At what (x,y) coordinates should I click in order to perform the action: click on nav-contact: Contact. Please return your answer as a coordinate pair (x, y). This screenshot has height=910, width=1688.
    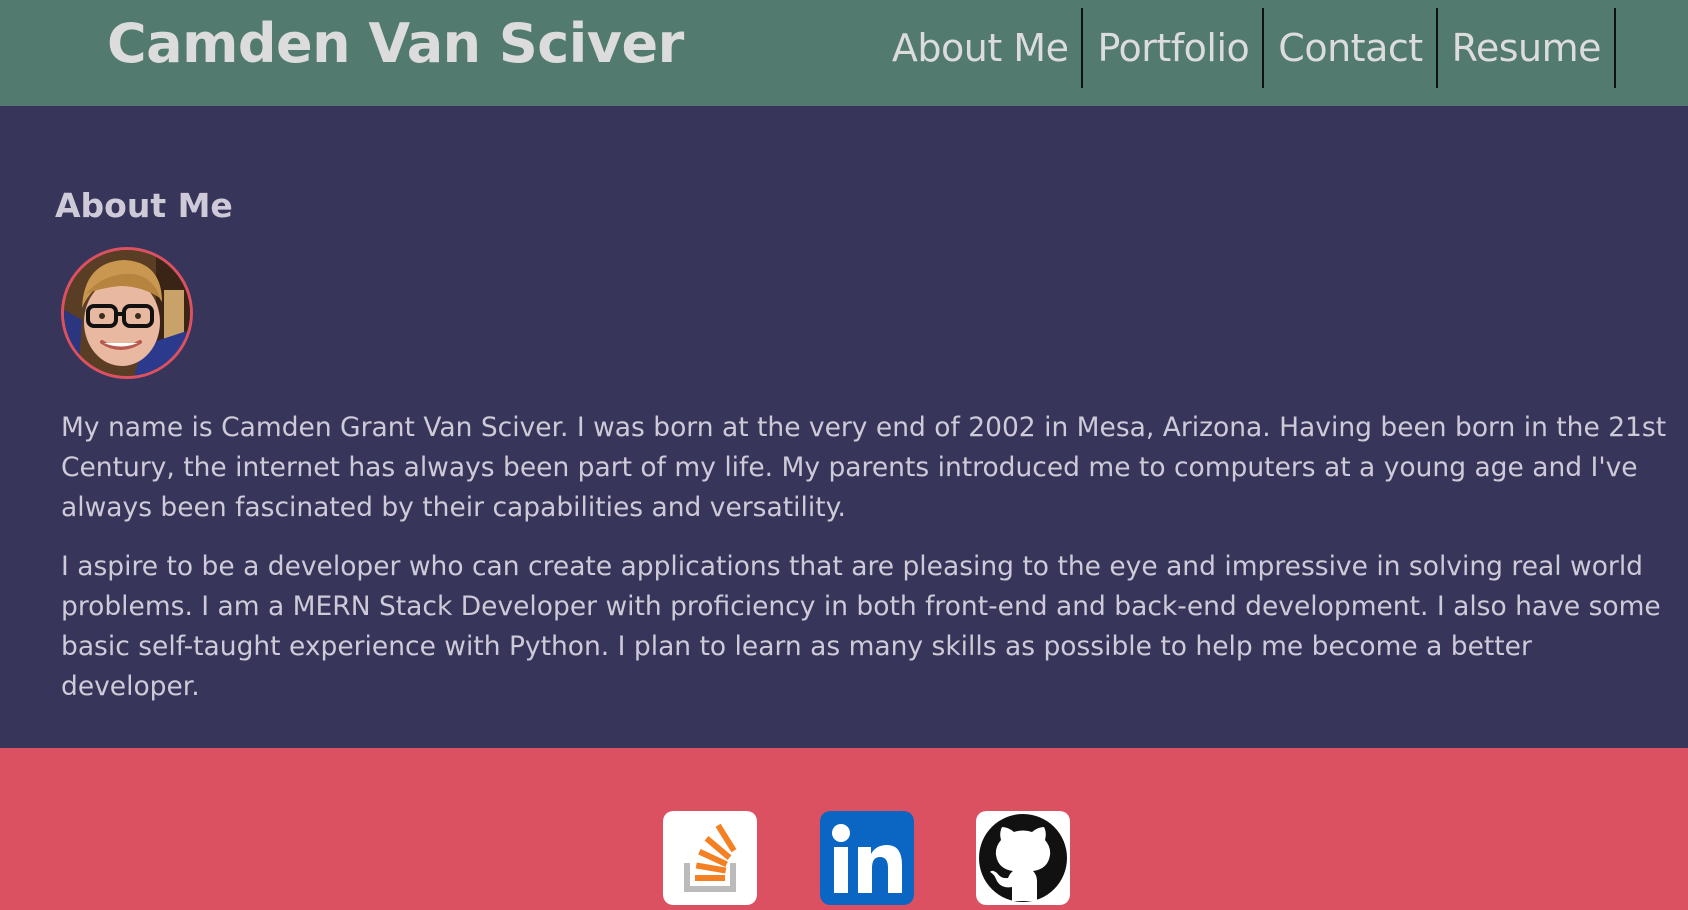
    Looking at the image, I should click on (1351, 48).